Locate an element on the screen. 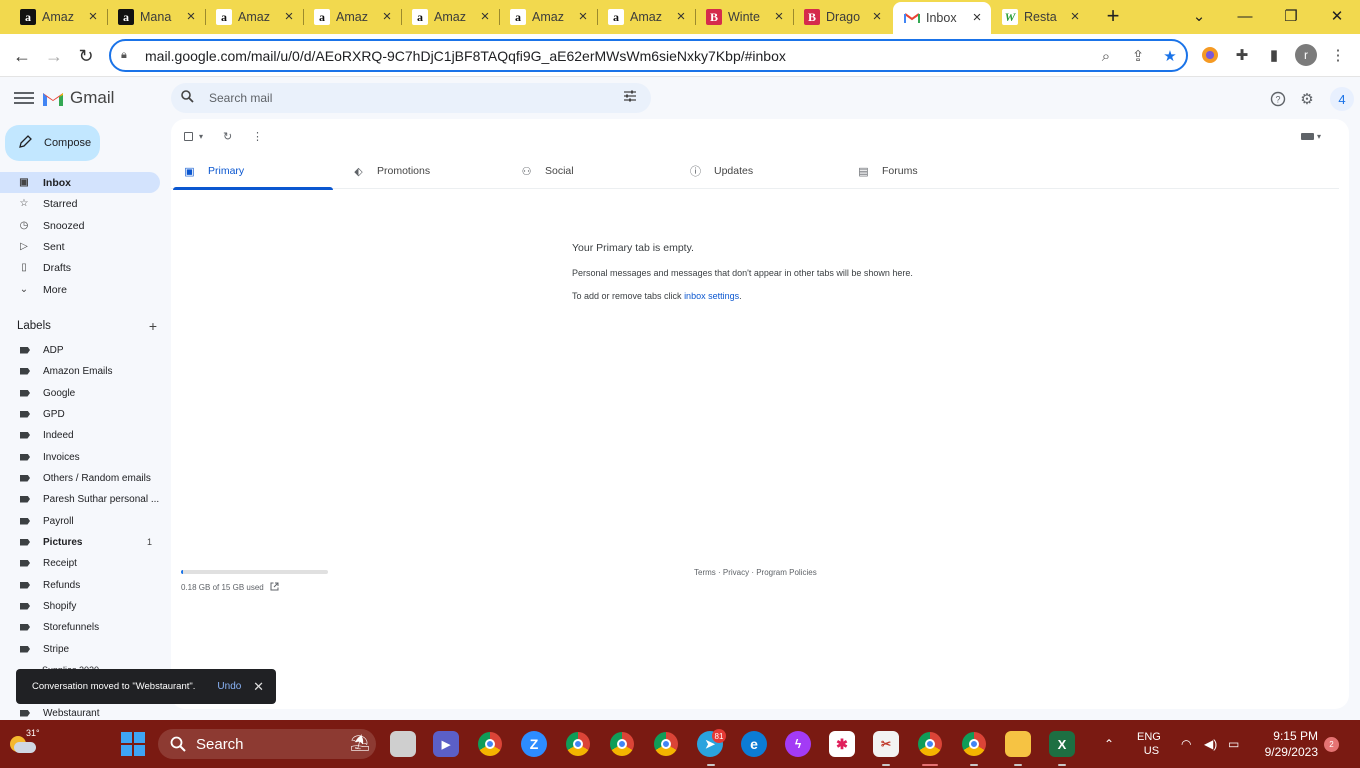  footer-links: Terms · Privacy · Program Policies is located at coordinates (755, 572).